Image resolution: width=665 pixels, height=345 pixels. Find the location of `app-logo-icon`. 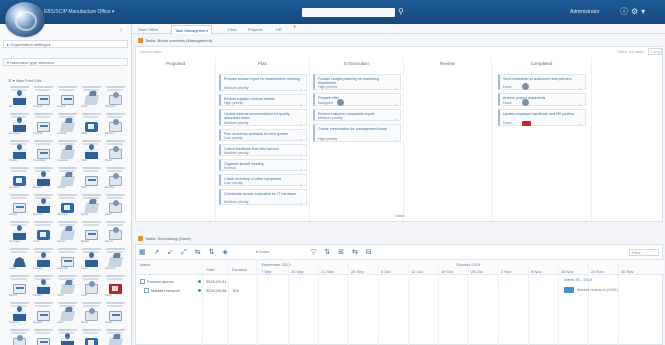

app-logo-icon is located at coordinates (25, 19).